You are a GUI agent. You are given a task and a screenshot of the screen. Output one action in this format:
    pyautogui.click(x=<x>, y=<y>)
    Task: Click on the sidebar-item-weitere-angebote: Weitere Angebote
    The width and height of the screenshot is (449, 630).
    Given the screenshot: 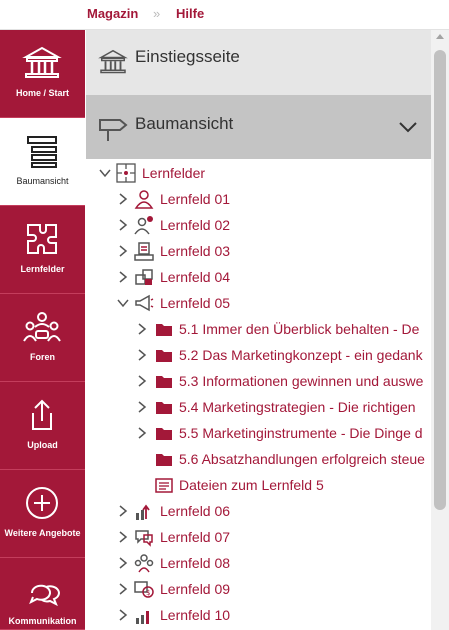 What is the action you would take?
    pyautogui.click(x=42, y=514)
    